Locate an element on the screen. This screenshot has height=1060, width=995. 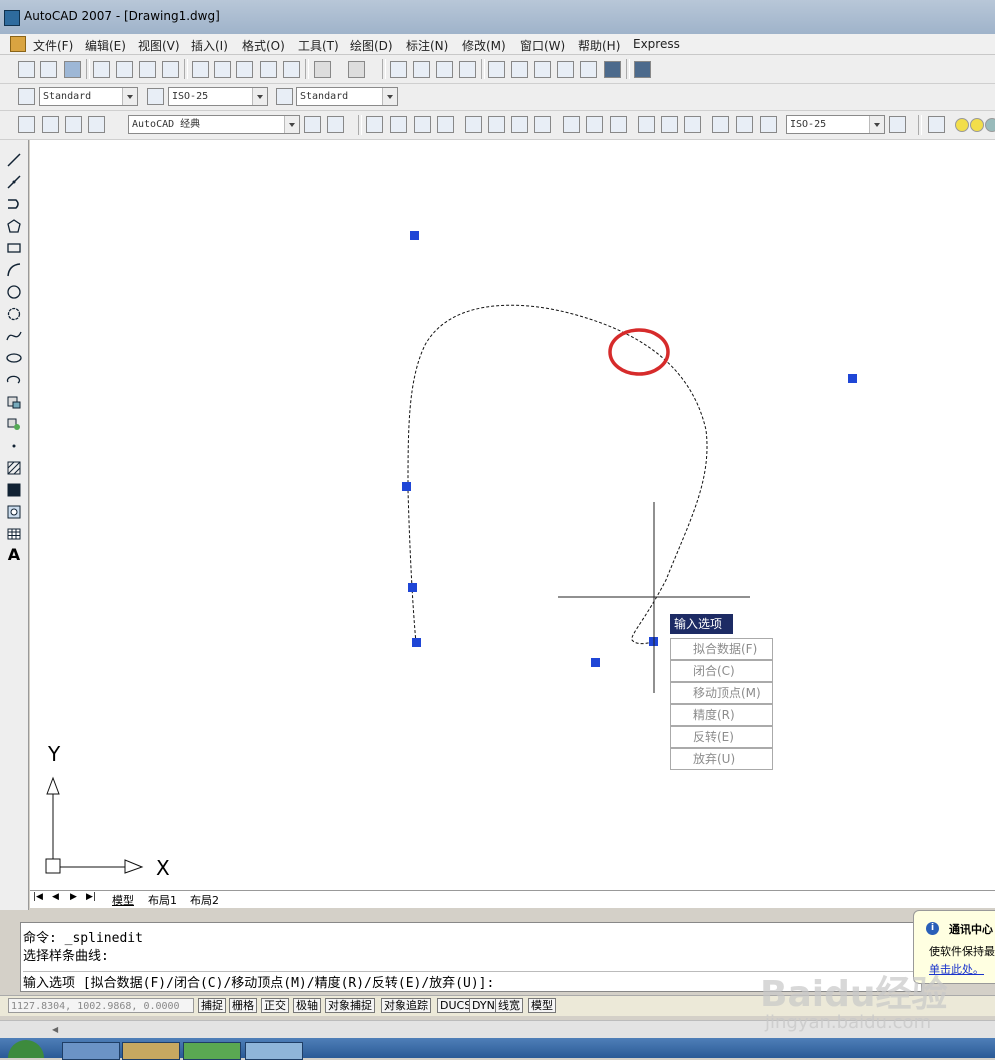
properties-icon is located at coordinates (496, 69).